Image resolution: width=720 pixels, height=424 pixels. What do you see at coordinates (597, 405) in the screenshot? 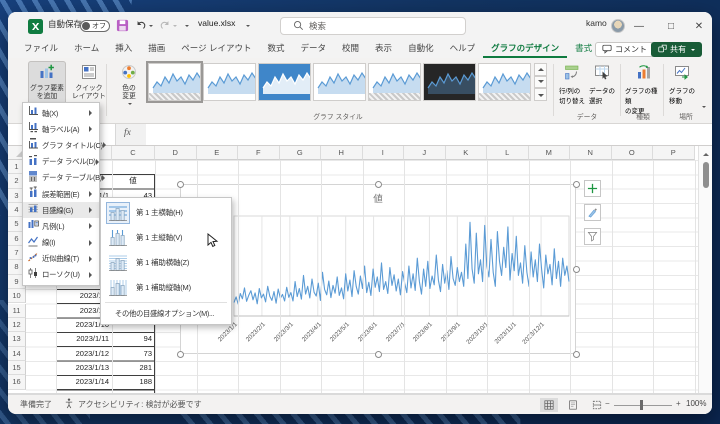
I see `page-break-view-button` at bounding box center [597, 405].